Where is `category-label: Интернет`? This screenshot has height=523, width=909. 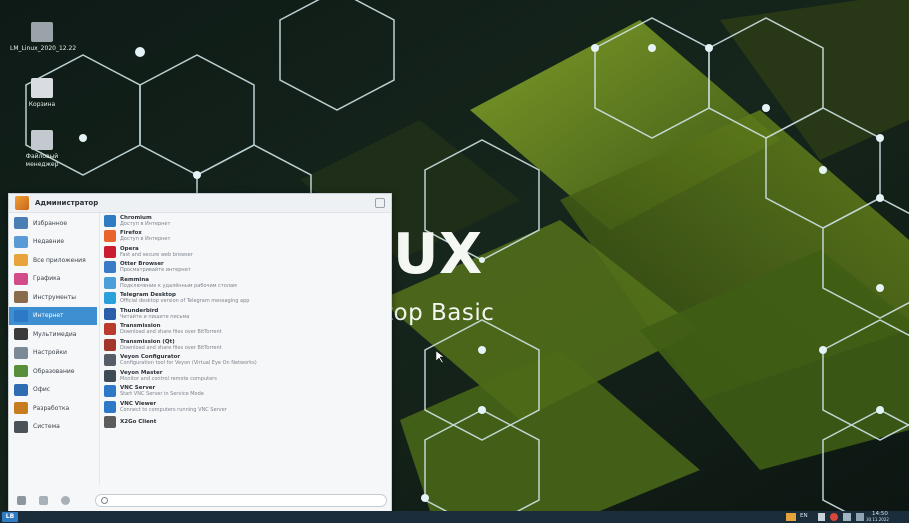
category-label: Интернет is located at coordinates (48, 316).